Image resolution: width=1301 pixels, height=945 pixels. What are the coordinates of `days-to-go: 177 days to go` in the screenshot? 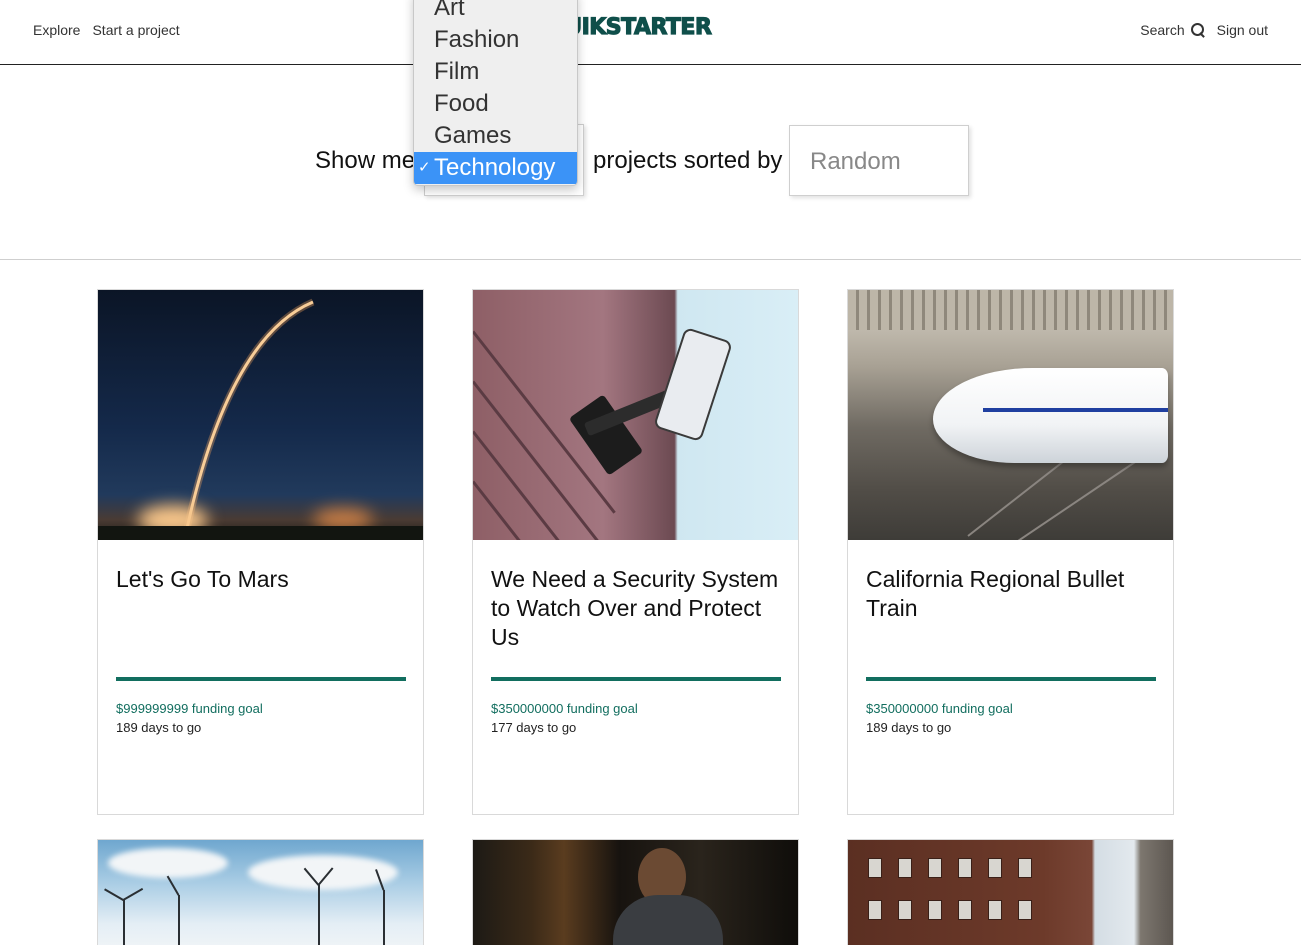 It's located at (534, 727).